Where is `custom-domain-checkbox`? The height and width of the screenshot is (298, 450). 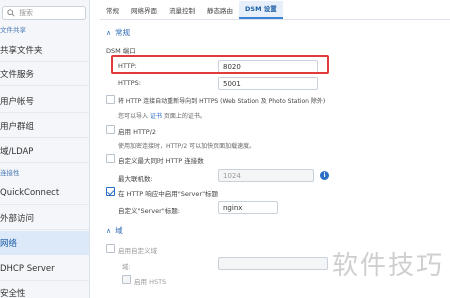 custom-domain-checkbox is located at coordinates (110, 248).